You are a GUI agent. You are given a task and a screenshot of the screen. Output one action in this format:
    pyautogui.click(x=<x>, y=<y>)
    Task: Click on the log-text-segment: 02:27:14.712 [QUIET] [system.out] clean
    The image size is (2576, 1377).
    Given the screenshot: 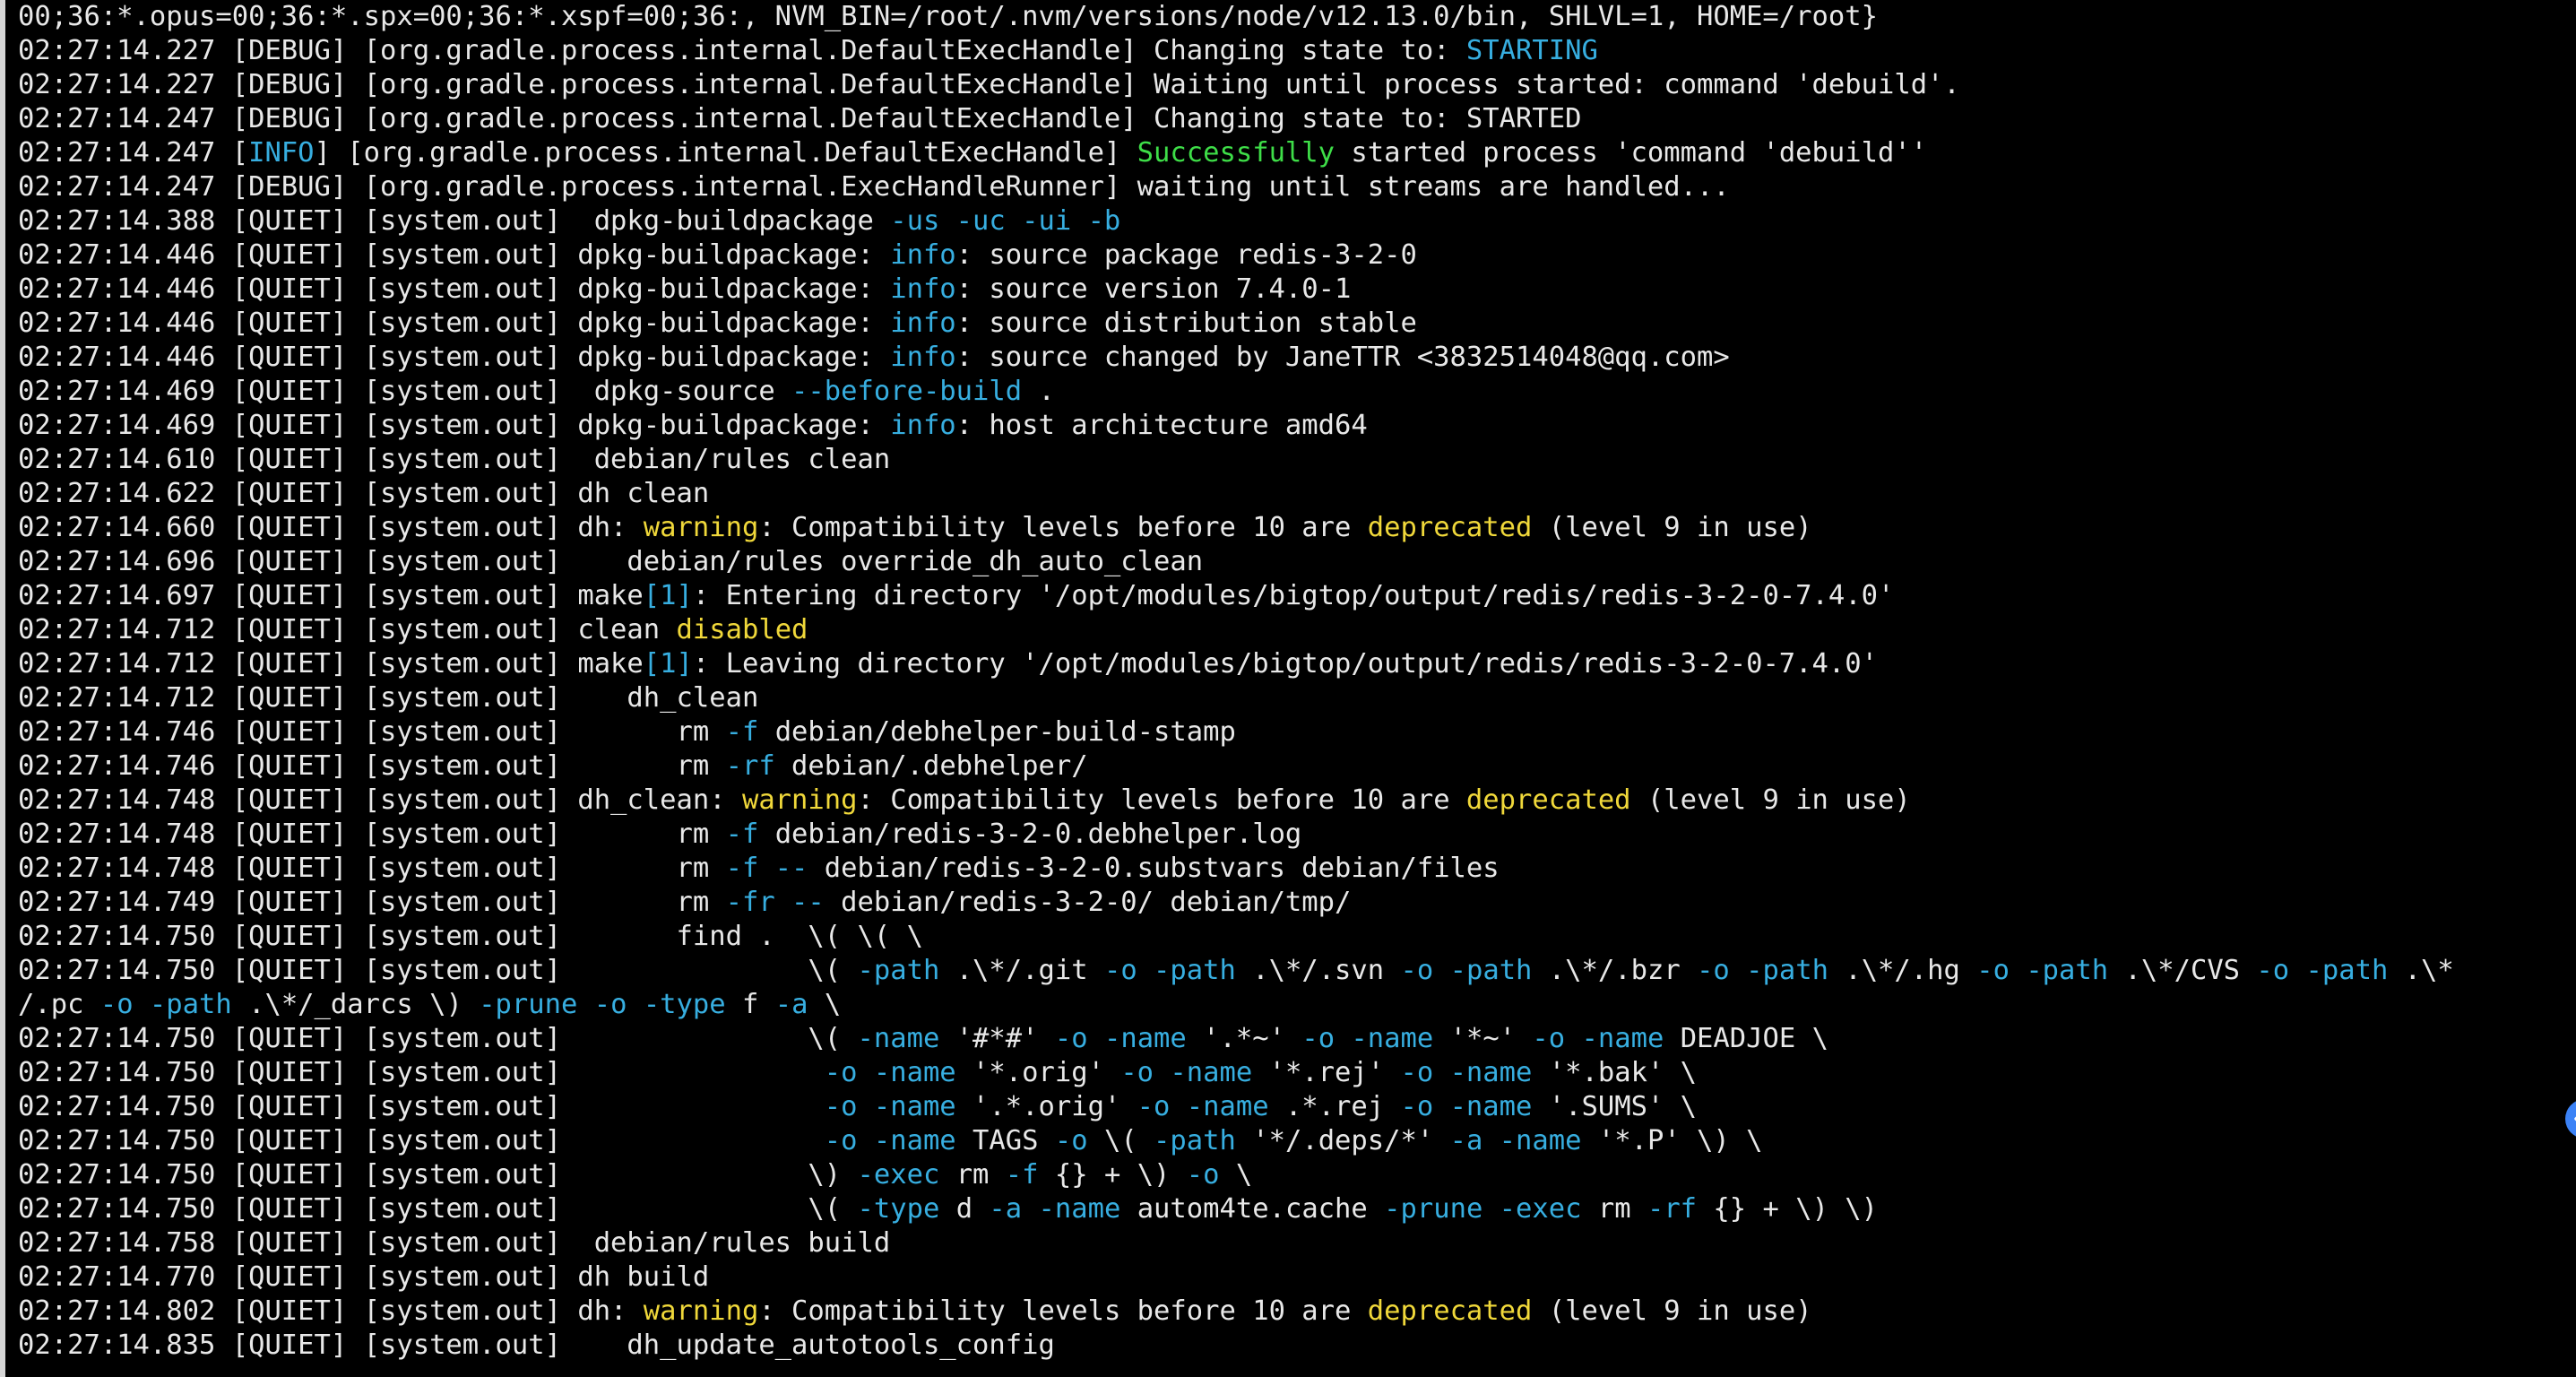 What is the action you would take?
    pyautogui.click(x=347, y=630)
    